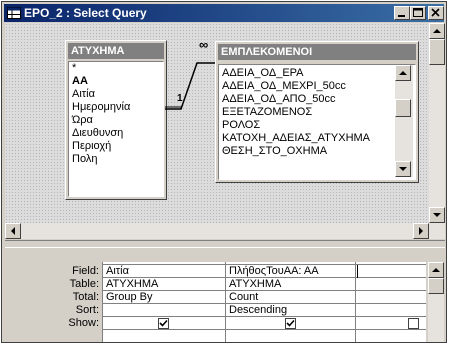  Describe the element at coordinates (217, 231) in the screenshot. I see `diagram-horizontal-scrollbar` at that location.